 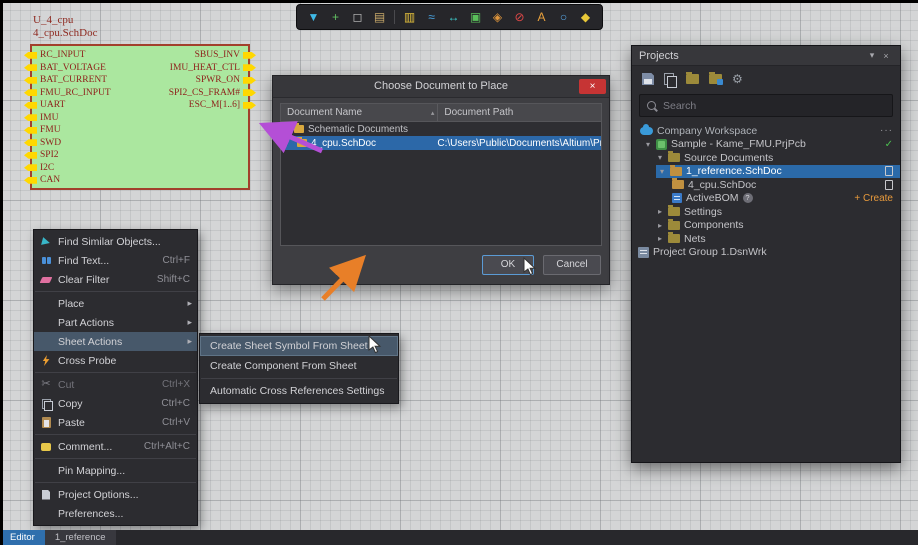 I want to click on open-folder-icon, so click(x=692, y=78).